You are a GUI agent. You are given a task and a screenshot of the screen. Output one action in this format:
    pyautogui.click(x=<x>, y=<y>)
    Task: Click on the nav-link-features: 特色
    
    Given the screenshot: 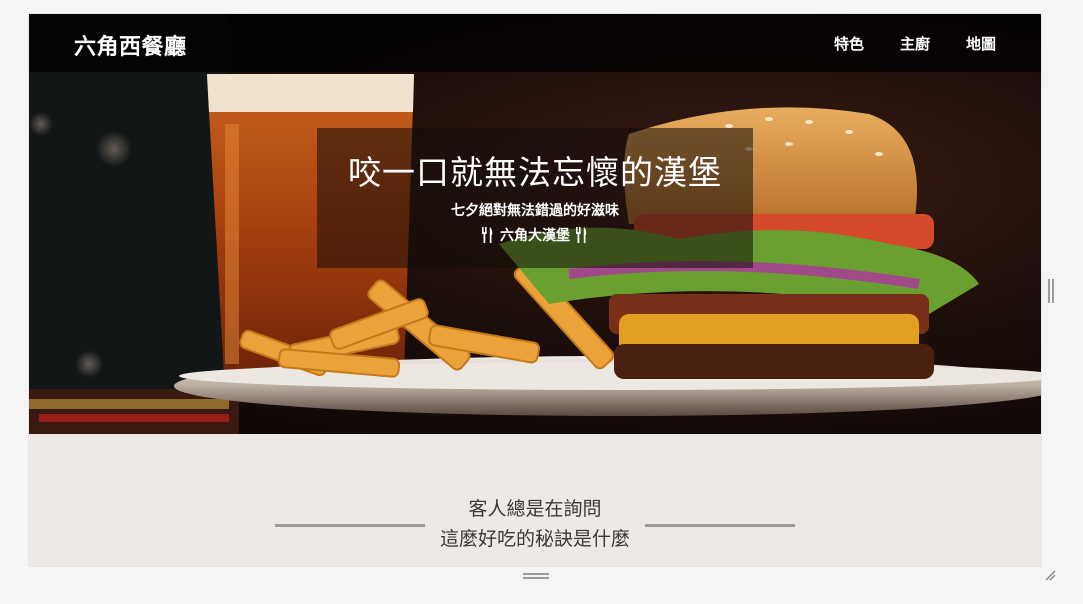 What is the action you would take?
    pyautogui.click(x=849, y=43)
    